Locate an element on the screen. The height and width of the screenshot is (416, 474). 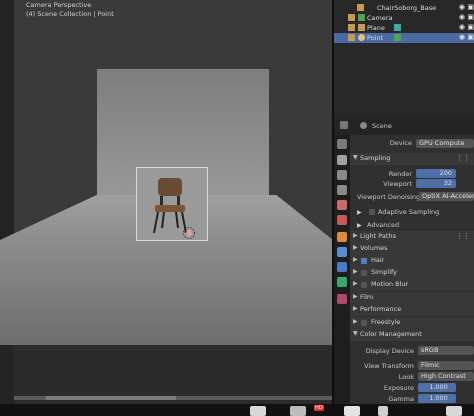
film-panel: ▶ Film is located at coordinates (412, 298).